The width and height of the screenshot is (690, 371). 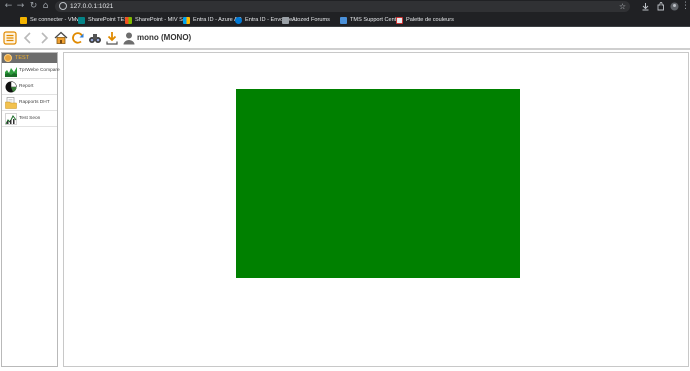 I want to click on bookmark-label: TMS Support Center, so click(x=376, y=20).